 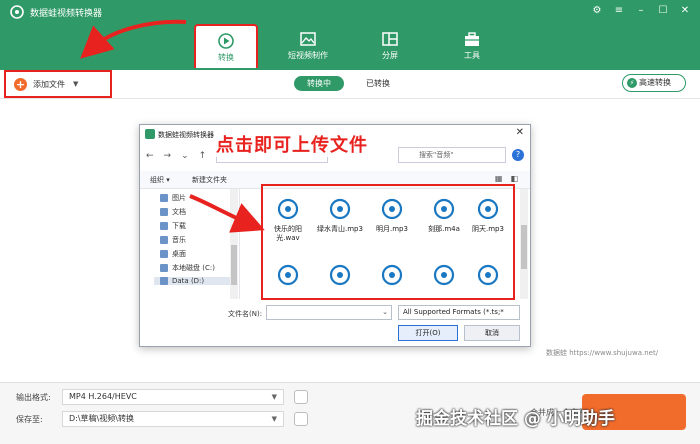 I want to click on dialog-title: 数据蛙视频转换器, so click(x=186, y=135).